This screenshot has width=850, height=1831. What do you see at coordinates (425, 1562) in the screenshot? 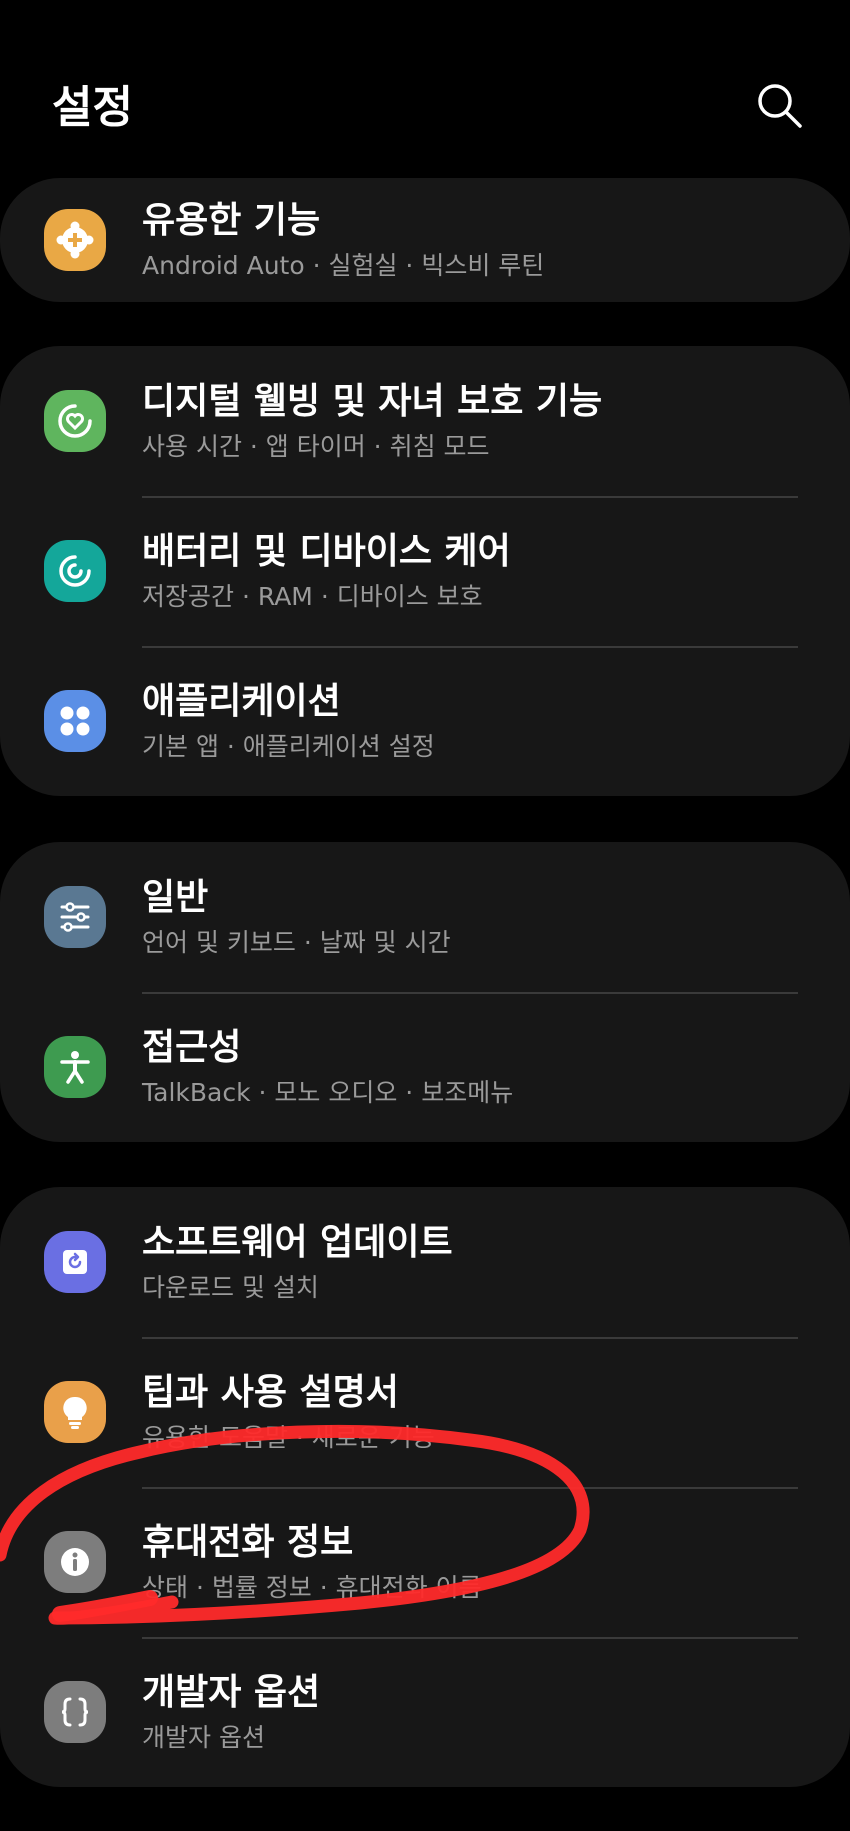
I see `settings-item-about-phone: 휴대전화 정보 상태 · 법률 정보 · 휴대전화 이름` at bounding box center [425, 1562].